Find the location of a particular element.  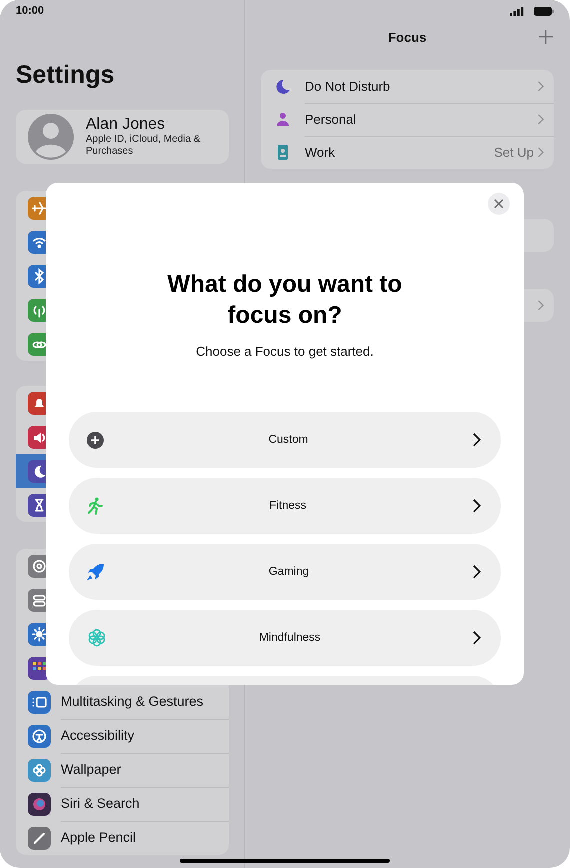

focus-label: Personal is located at coordinates (331, 119).